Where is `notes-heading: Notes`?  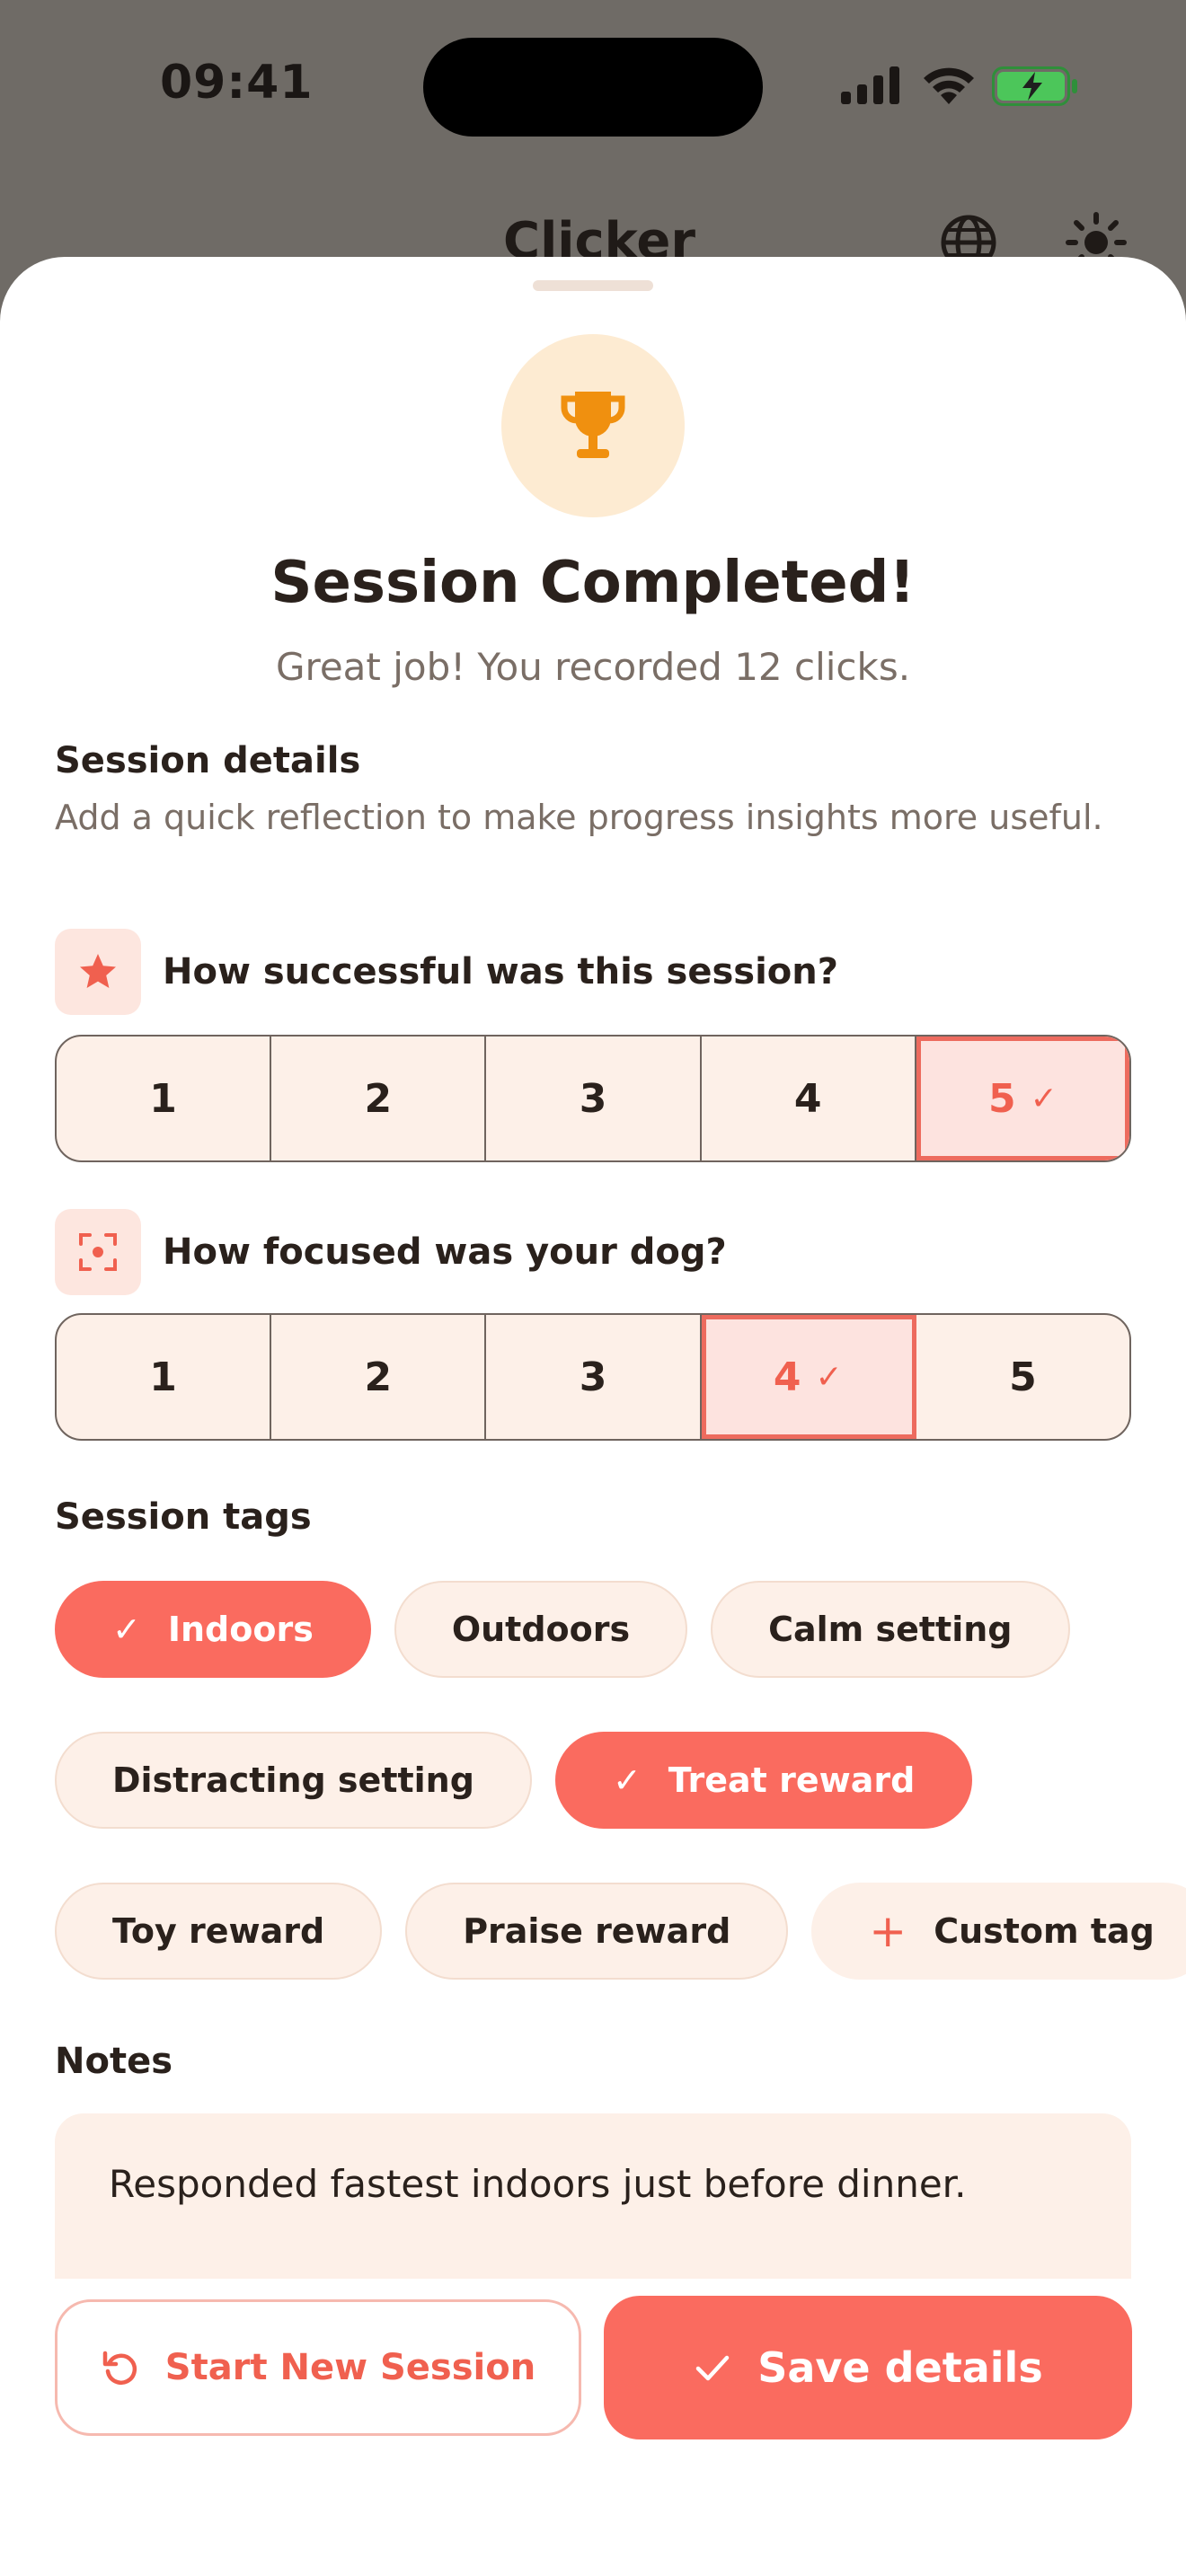 notes-heading: Notes is located at coordinates (114, 2061).